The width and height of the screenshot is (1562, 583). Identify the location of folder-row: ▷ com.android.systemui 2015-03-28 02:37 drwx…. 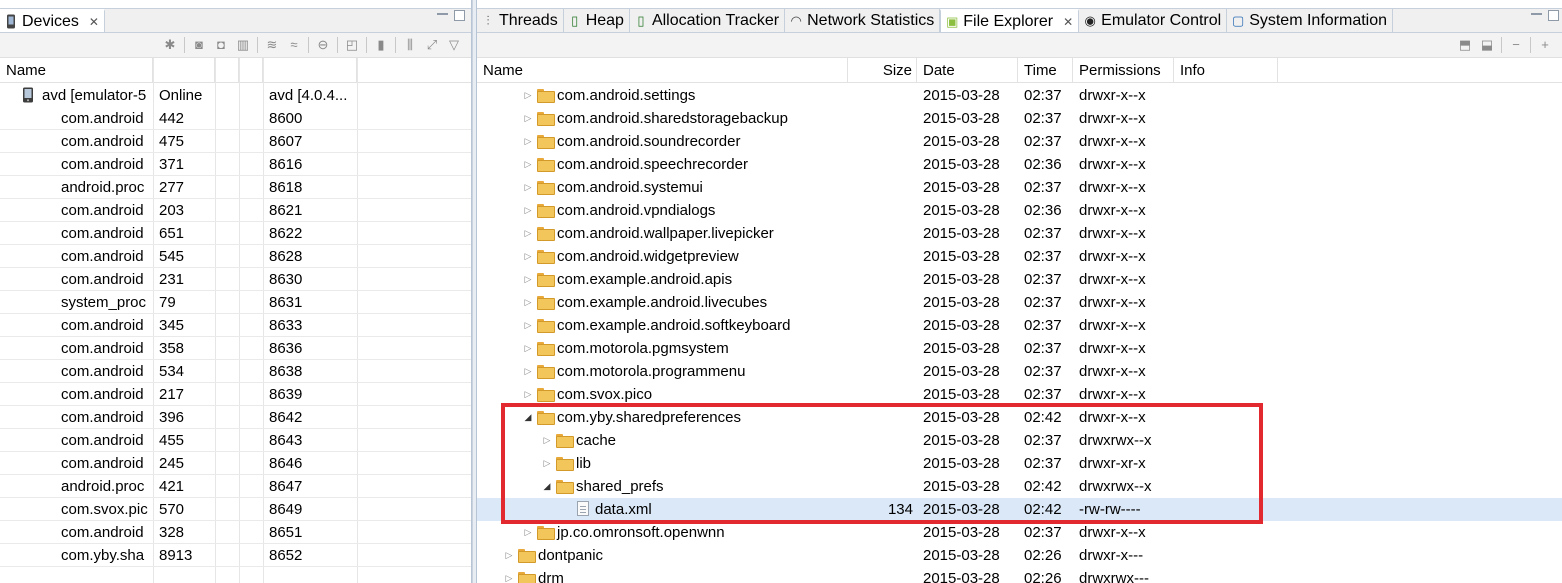
(1019, 187).